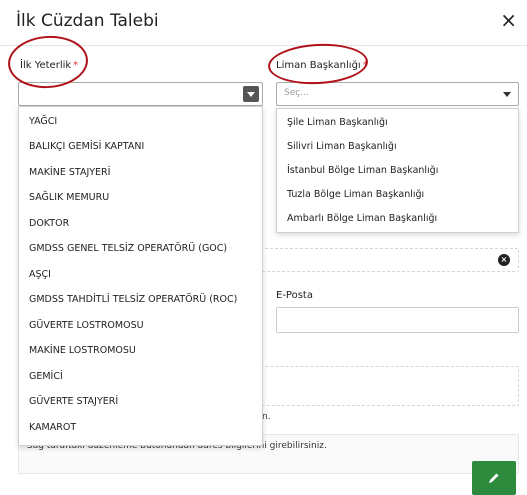 The height and width of the screenshot is (495, 527). Describe the element at coordinates (266, 417) in the screenshot. I see `background-text-fragment: n.` at that location.